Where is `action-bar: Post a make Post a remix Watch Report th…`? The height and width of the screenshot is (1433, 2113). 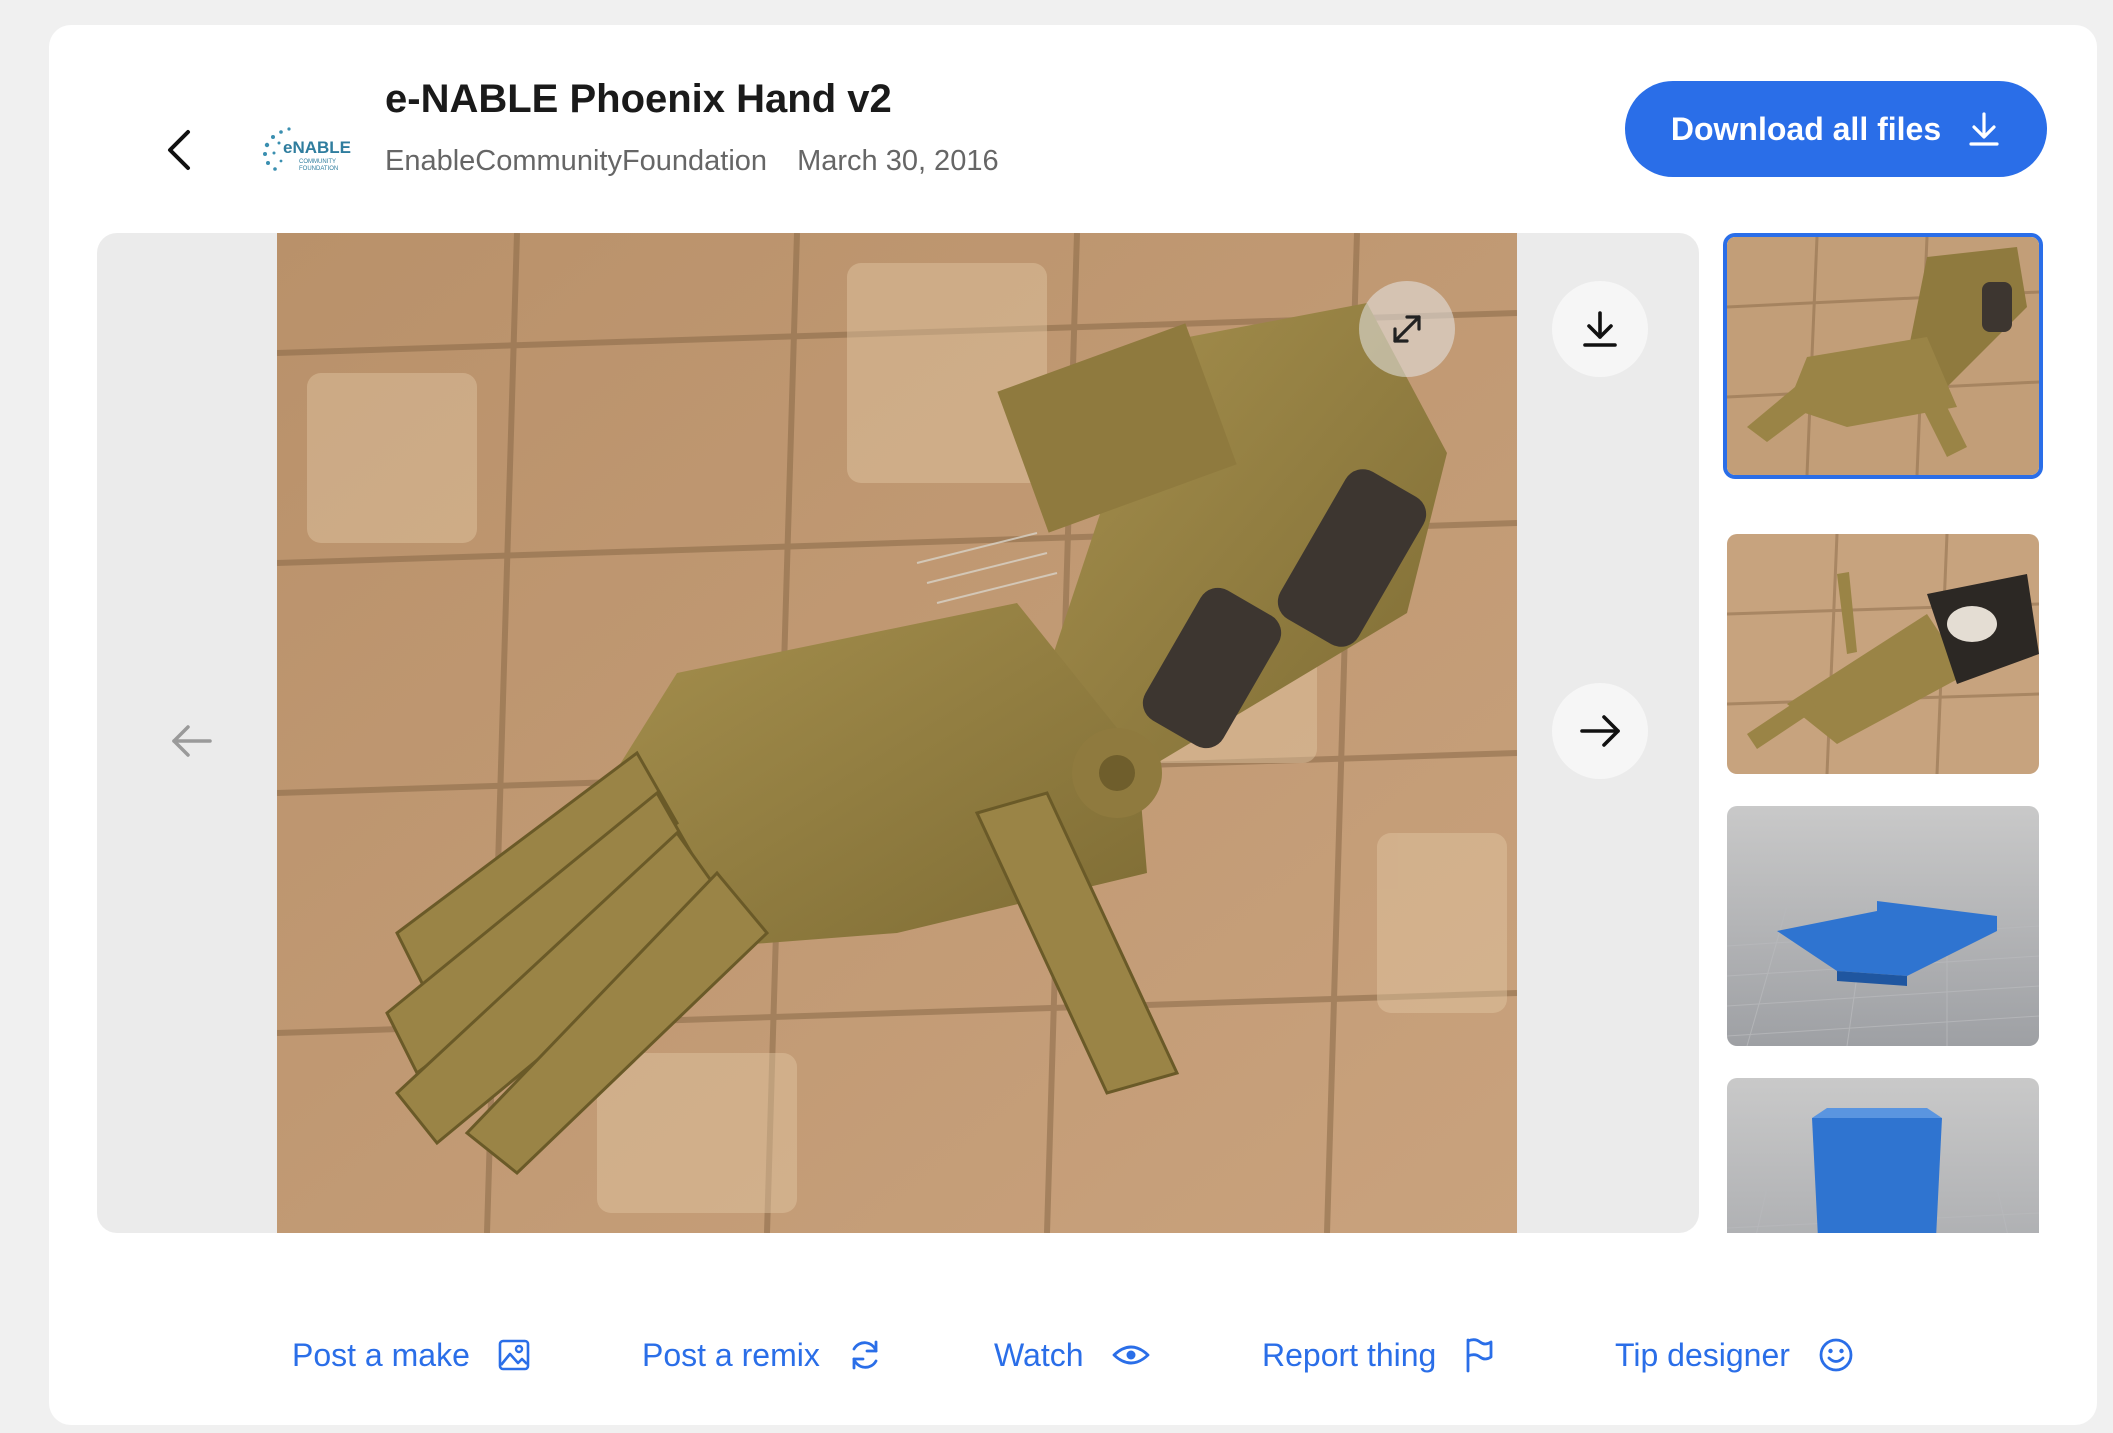
action-bar: Post a make Post a remix Watch Report th… is located at coordinates (1073, 1355).